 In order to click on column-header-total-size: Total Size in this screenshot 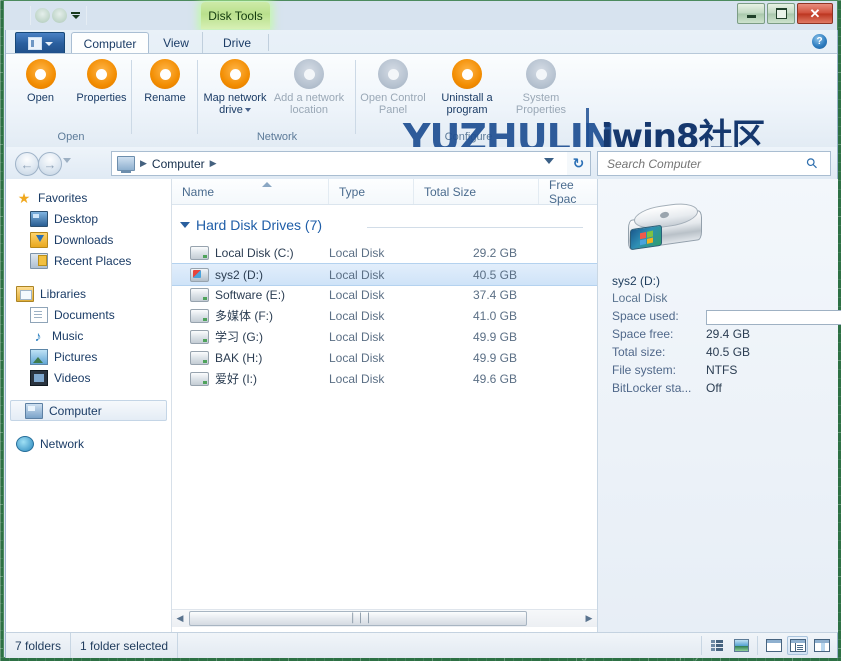, I will do `click(476, 191)`.